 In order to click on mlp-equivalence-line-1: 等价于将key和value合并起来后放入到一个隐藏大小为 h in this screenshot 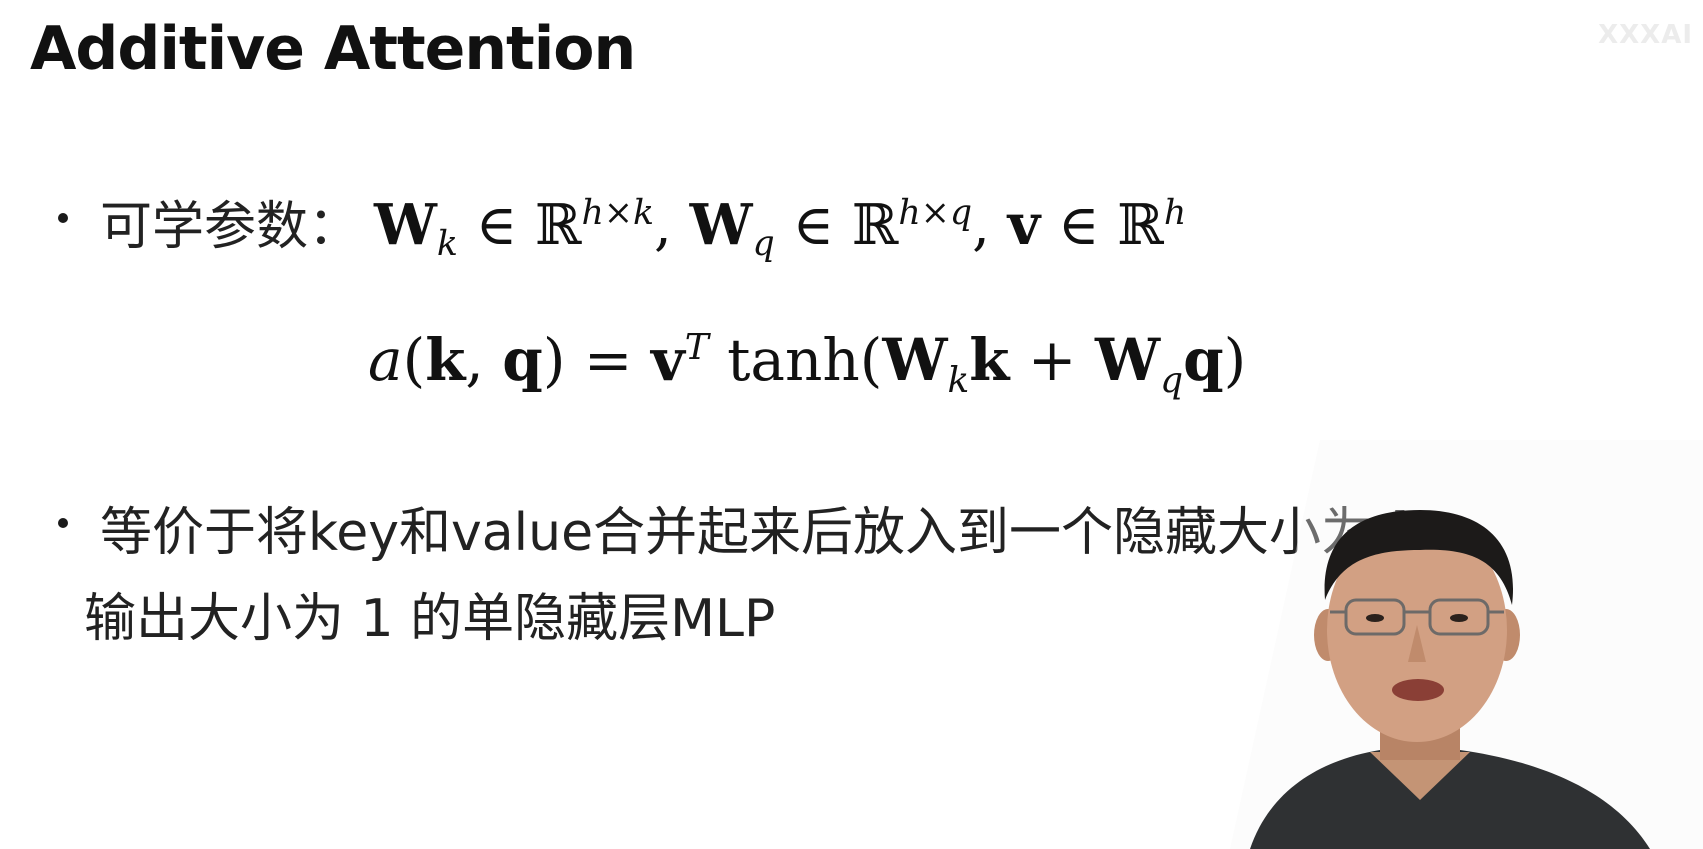, I will do `click(761, 527)`.